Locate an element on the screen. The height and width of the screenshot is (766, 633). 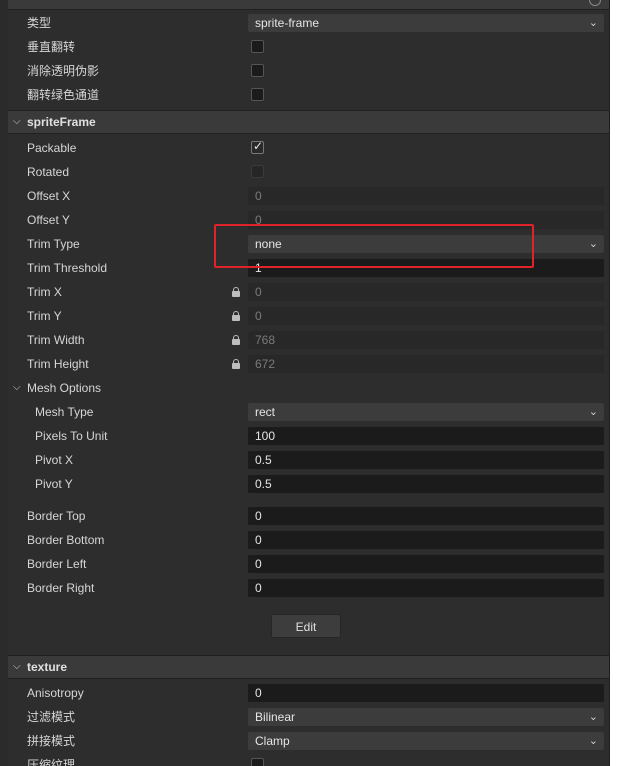
highlight-annotation is located at coordinates (374, 246).